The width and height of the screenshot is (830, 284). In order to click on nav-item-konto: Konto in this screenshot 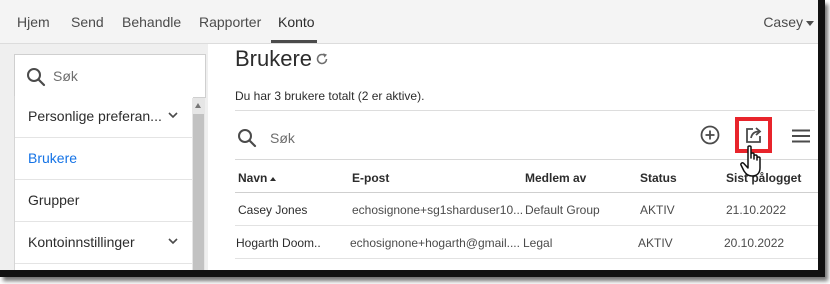, I will do `click(296, 22)`.